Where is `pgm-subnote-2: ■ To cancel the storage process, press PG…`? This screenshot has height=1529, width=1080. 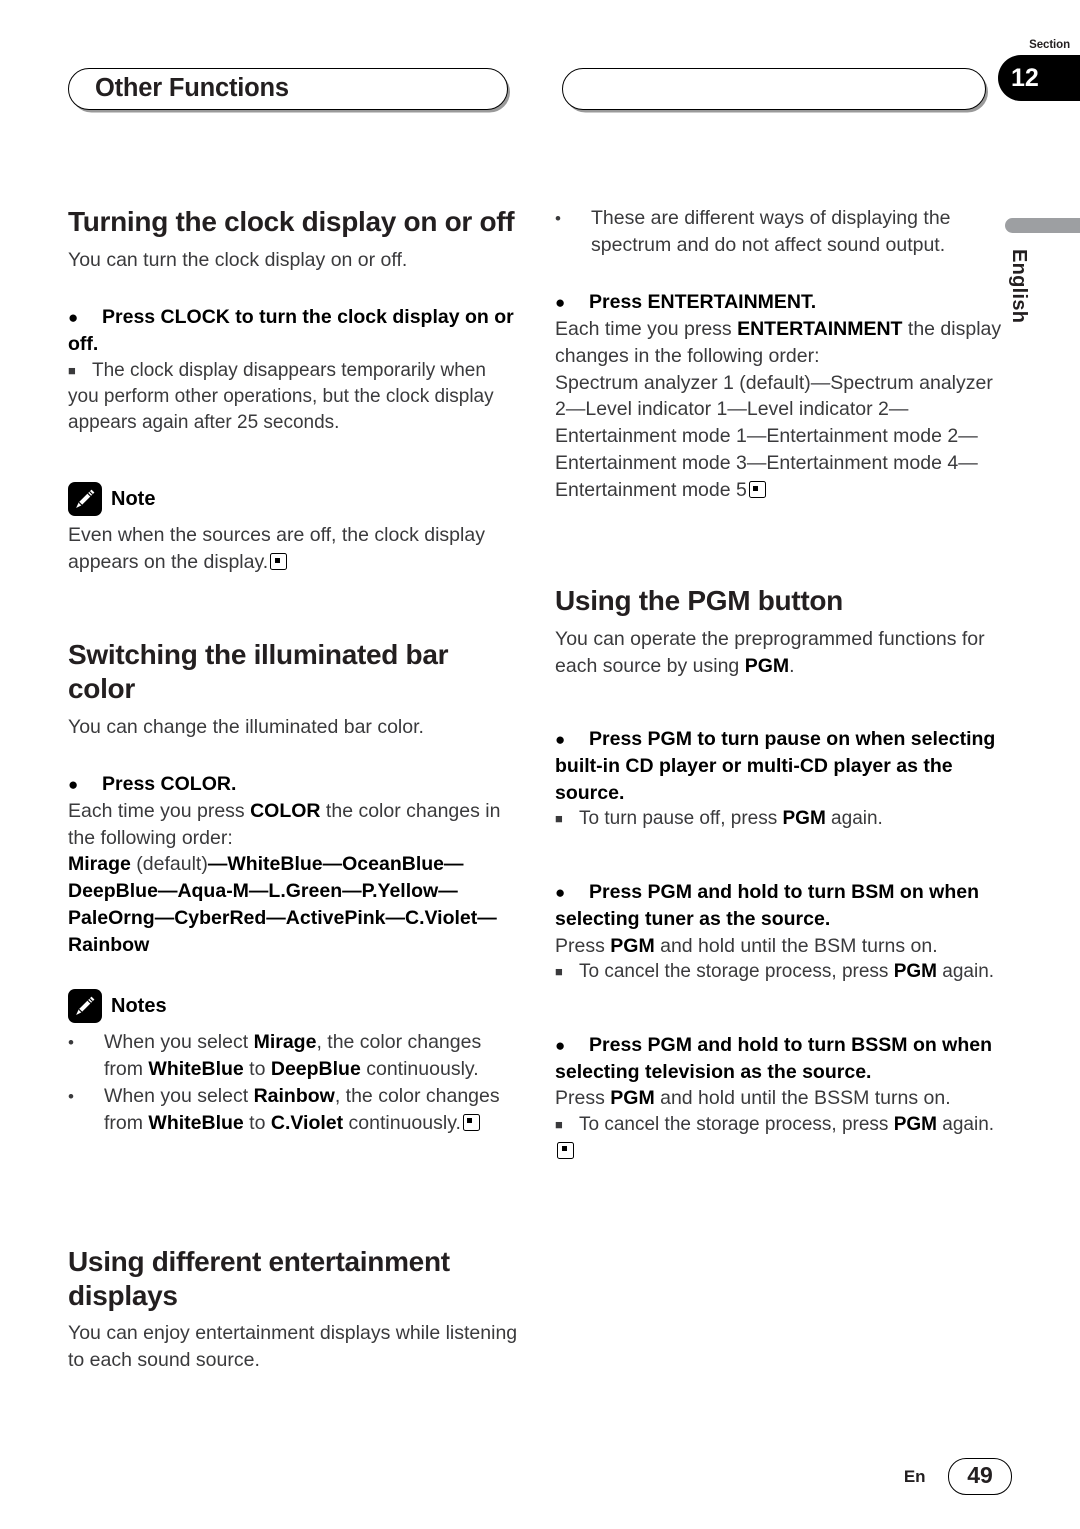 pgm-subnote-2: ■ To cancel the storage process, press PG… is located at coordinates (781, 972).